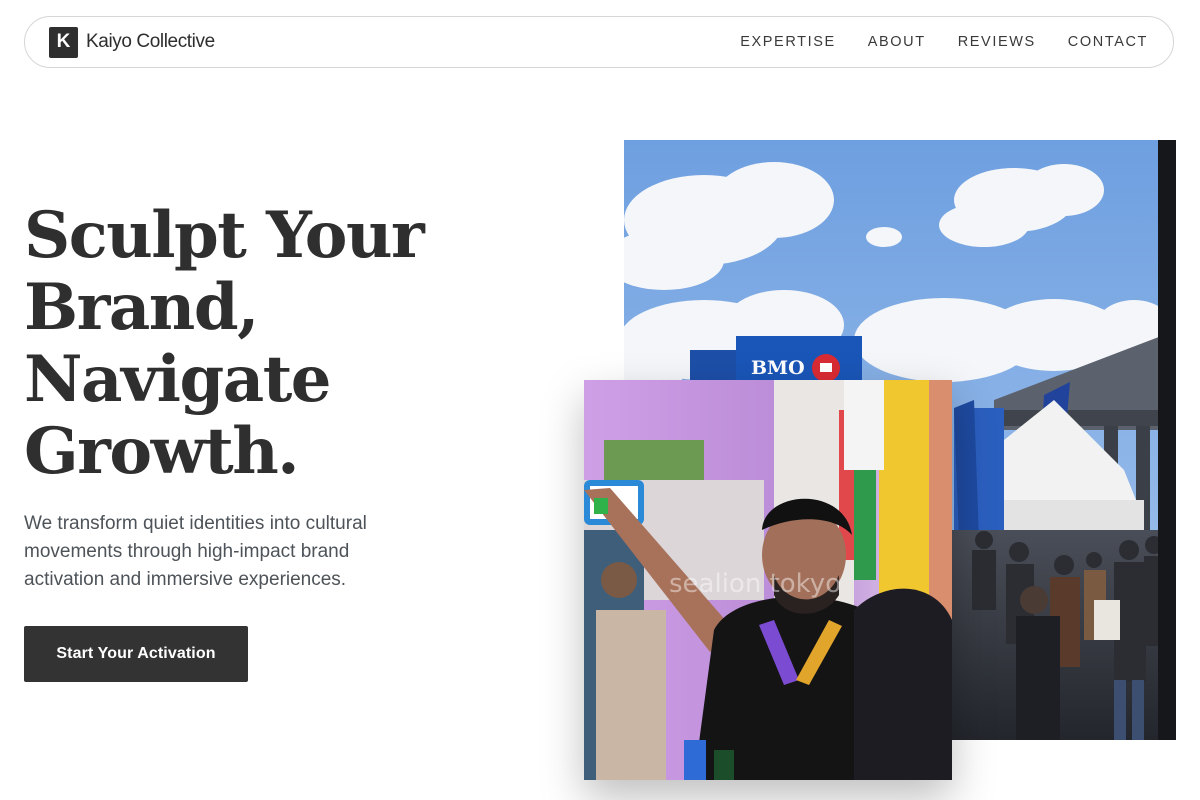  Describe the element at coordinates (224, 235) in the screenshot. I see `headline-line: Sculpt Your` at that location.